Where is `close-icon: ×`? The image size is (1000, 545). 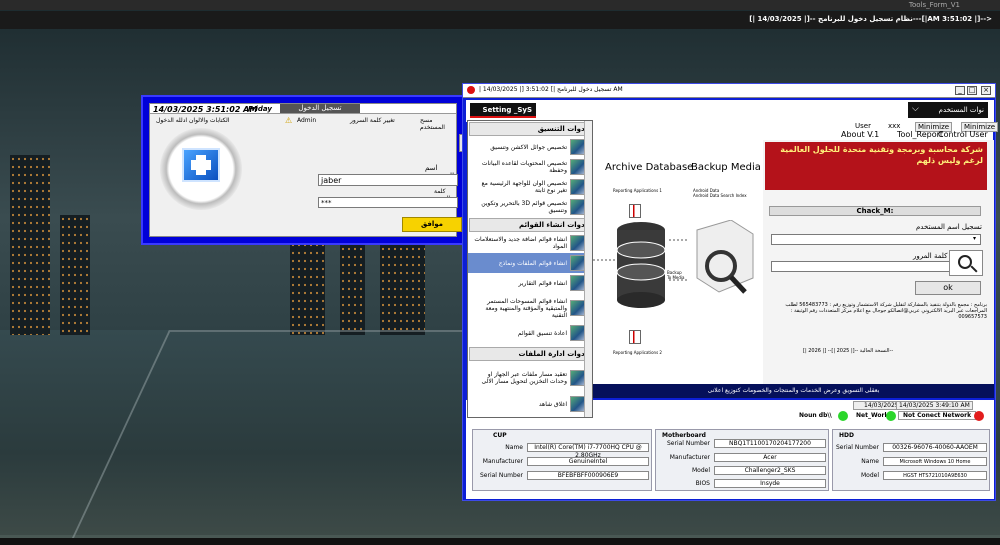 close-icon: × is located at coordinates (986, 90).